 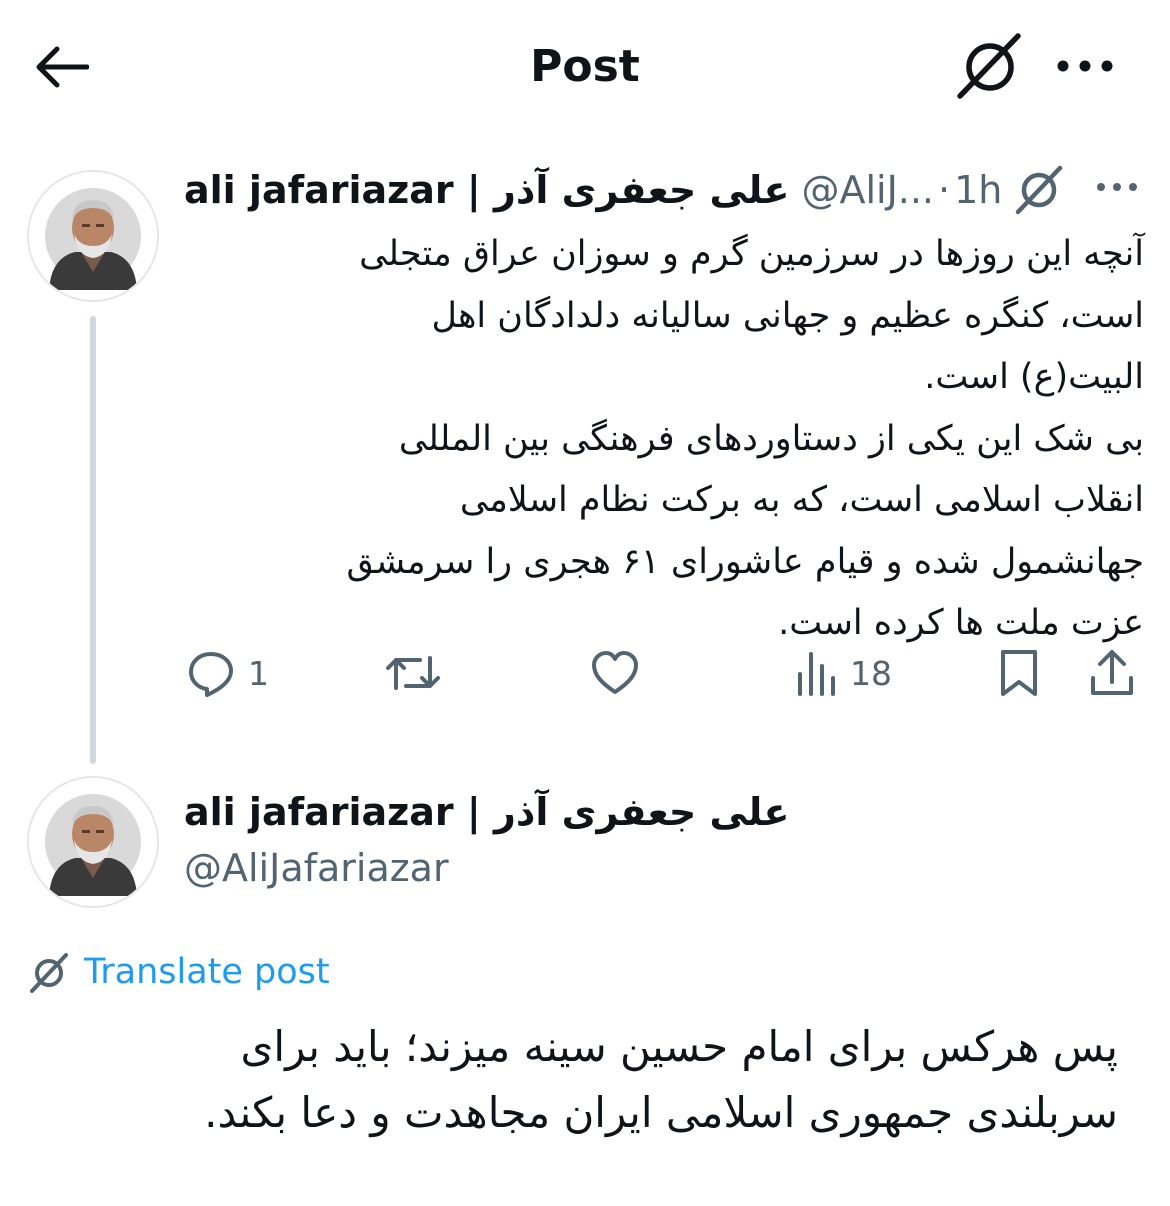 What do you see at coordinates (211, 674) in the screenshot?
I see `reply-icon` at bounding box center [211, 674].